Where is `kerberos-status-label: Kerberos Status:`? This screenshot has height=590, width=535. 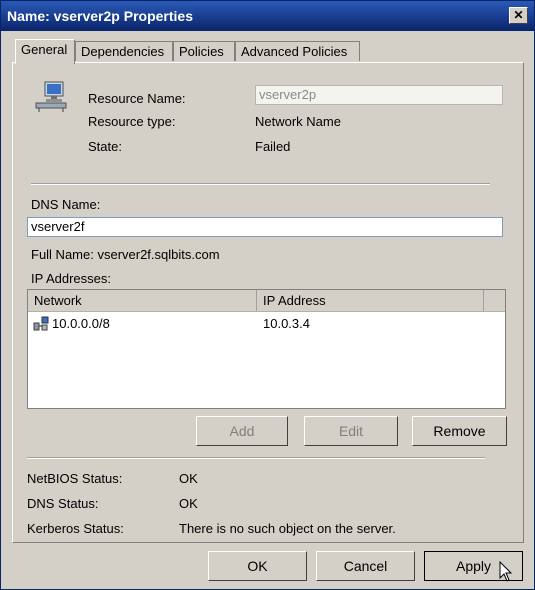
kerberos-status-label: Kerberos Status: is located at coordinates (75, 528).